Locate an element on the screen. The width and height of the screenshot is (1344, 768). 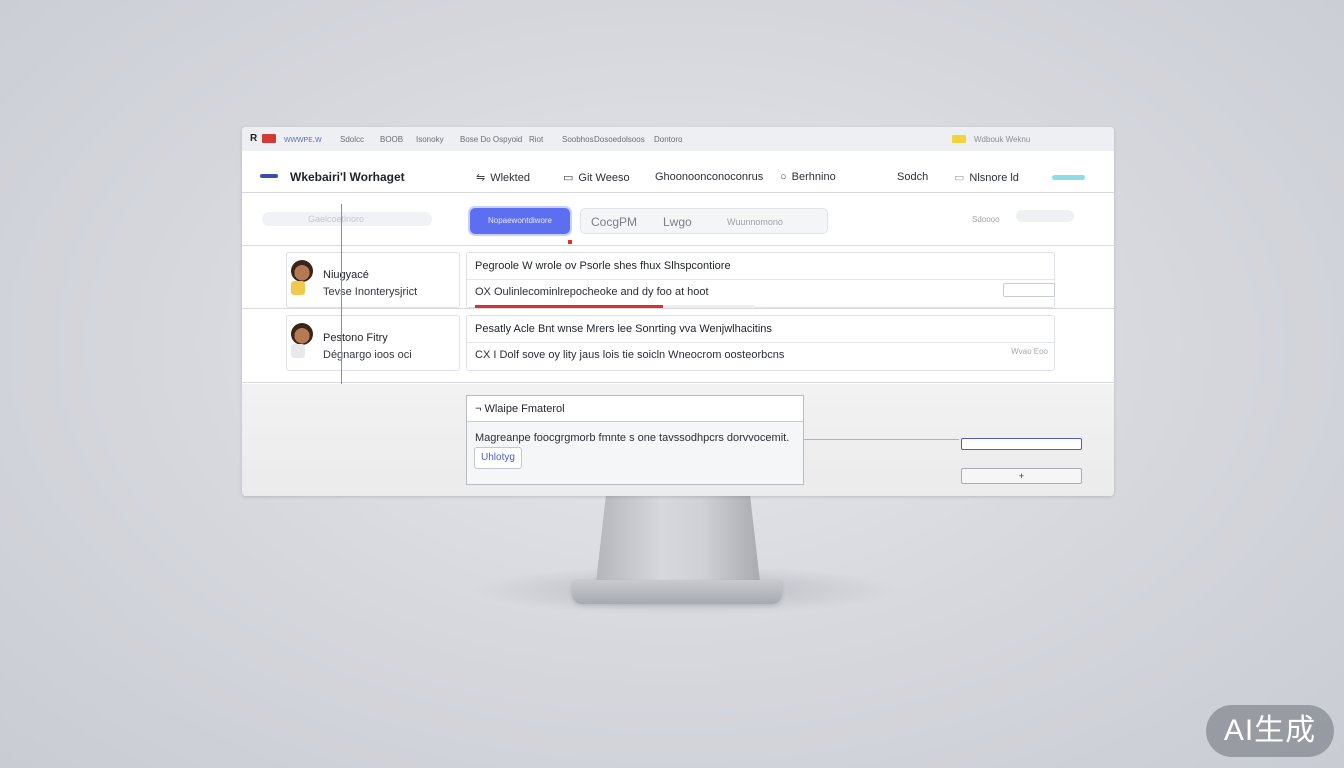
ai-generated-watermark: AI生成 is located at coordinates (1270, 731).